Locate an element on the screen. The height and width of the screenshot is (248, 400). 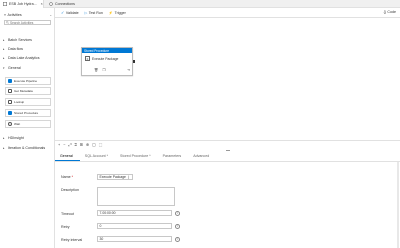
tab-general: General is located at coordinates (67, 157).